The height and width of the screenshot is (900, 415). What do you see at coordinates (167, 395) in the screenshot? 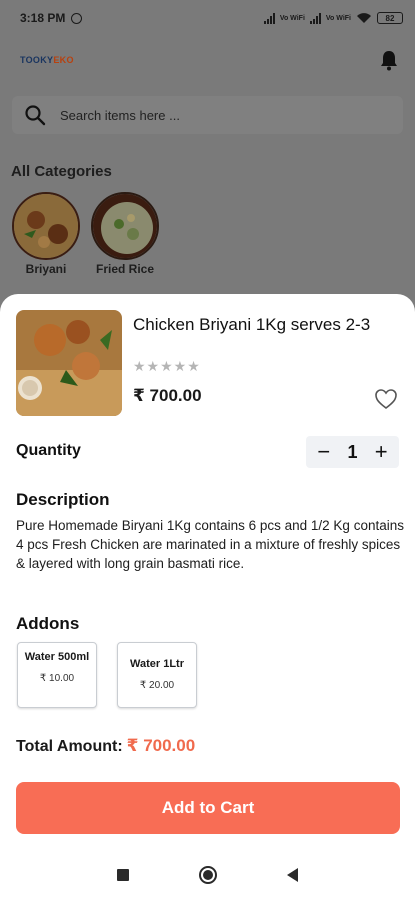
I see `product-price: ₹ 700.00` at bounding box center [167, 395].